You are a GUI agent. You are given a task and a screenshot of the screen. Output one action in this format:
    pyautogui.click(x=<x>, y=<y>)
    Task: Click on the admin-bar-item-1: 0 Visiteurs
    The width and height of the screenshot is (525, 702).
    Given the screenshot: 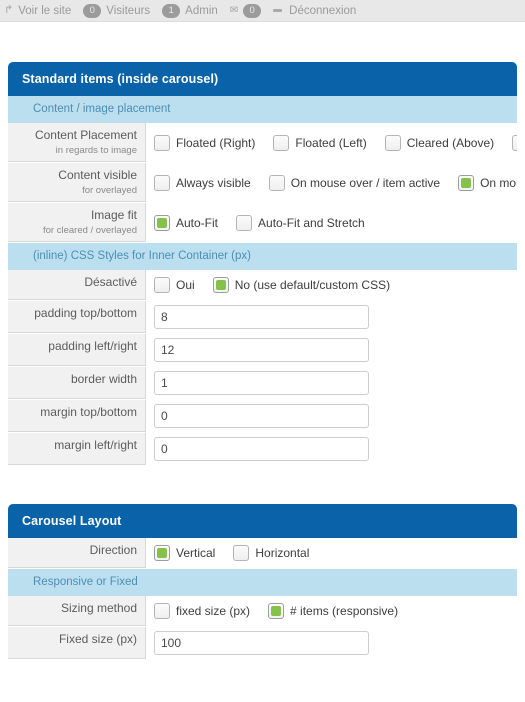 What is the action you would take?
    pyautogui.click(x=116, y=10)
    